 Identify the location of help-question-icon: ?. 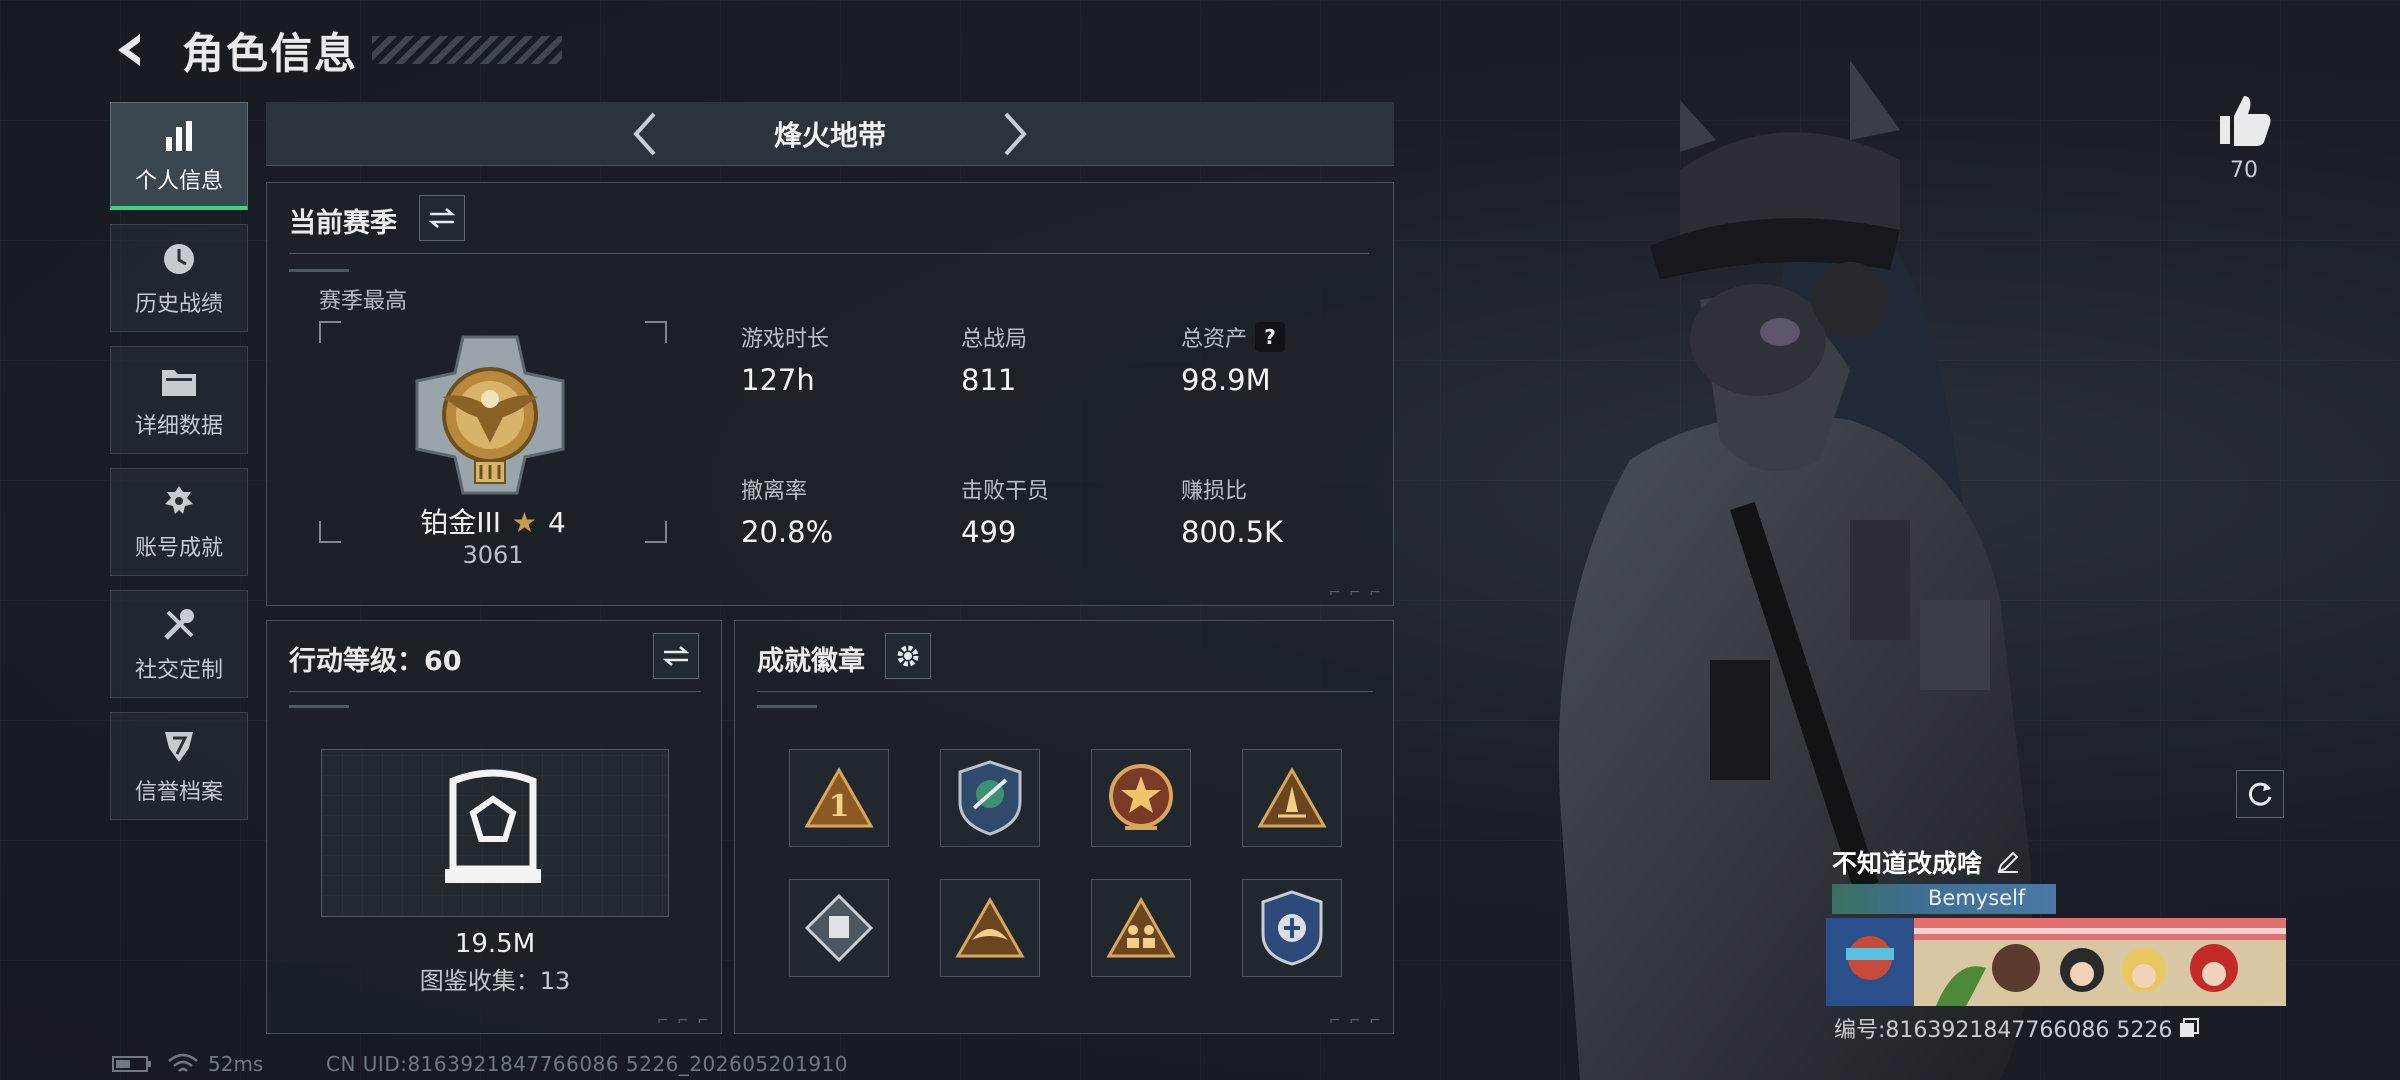
(1270, 337).